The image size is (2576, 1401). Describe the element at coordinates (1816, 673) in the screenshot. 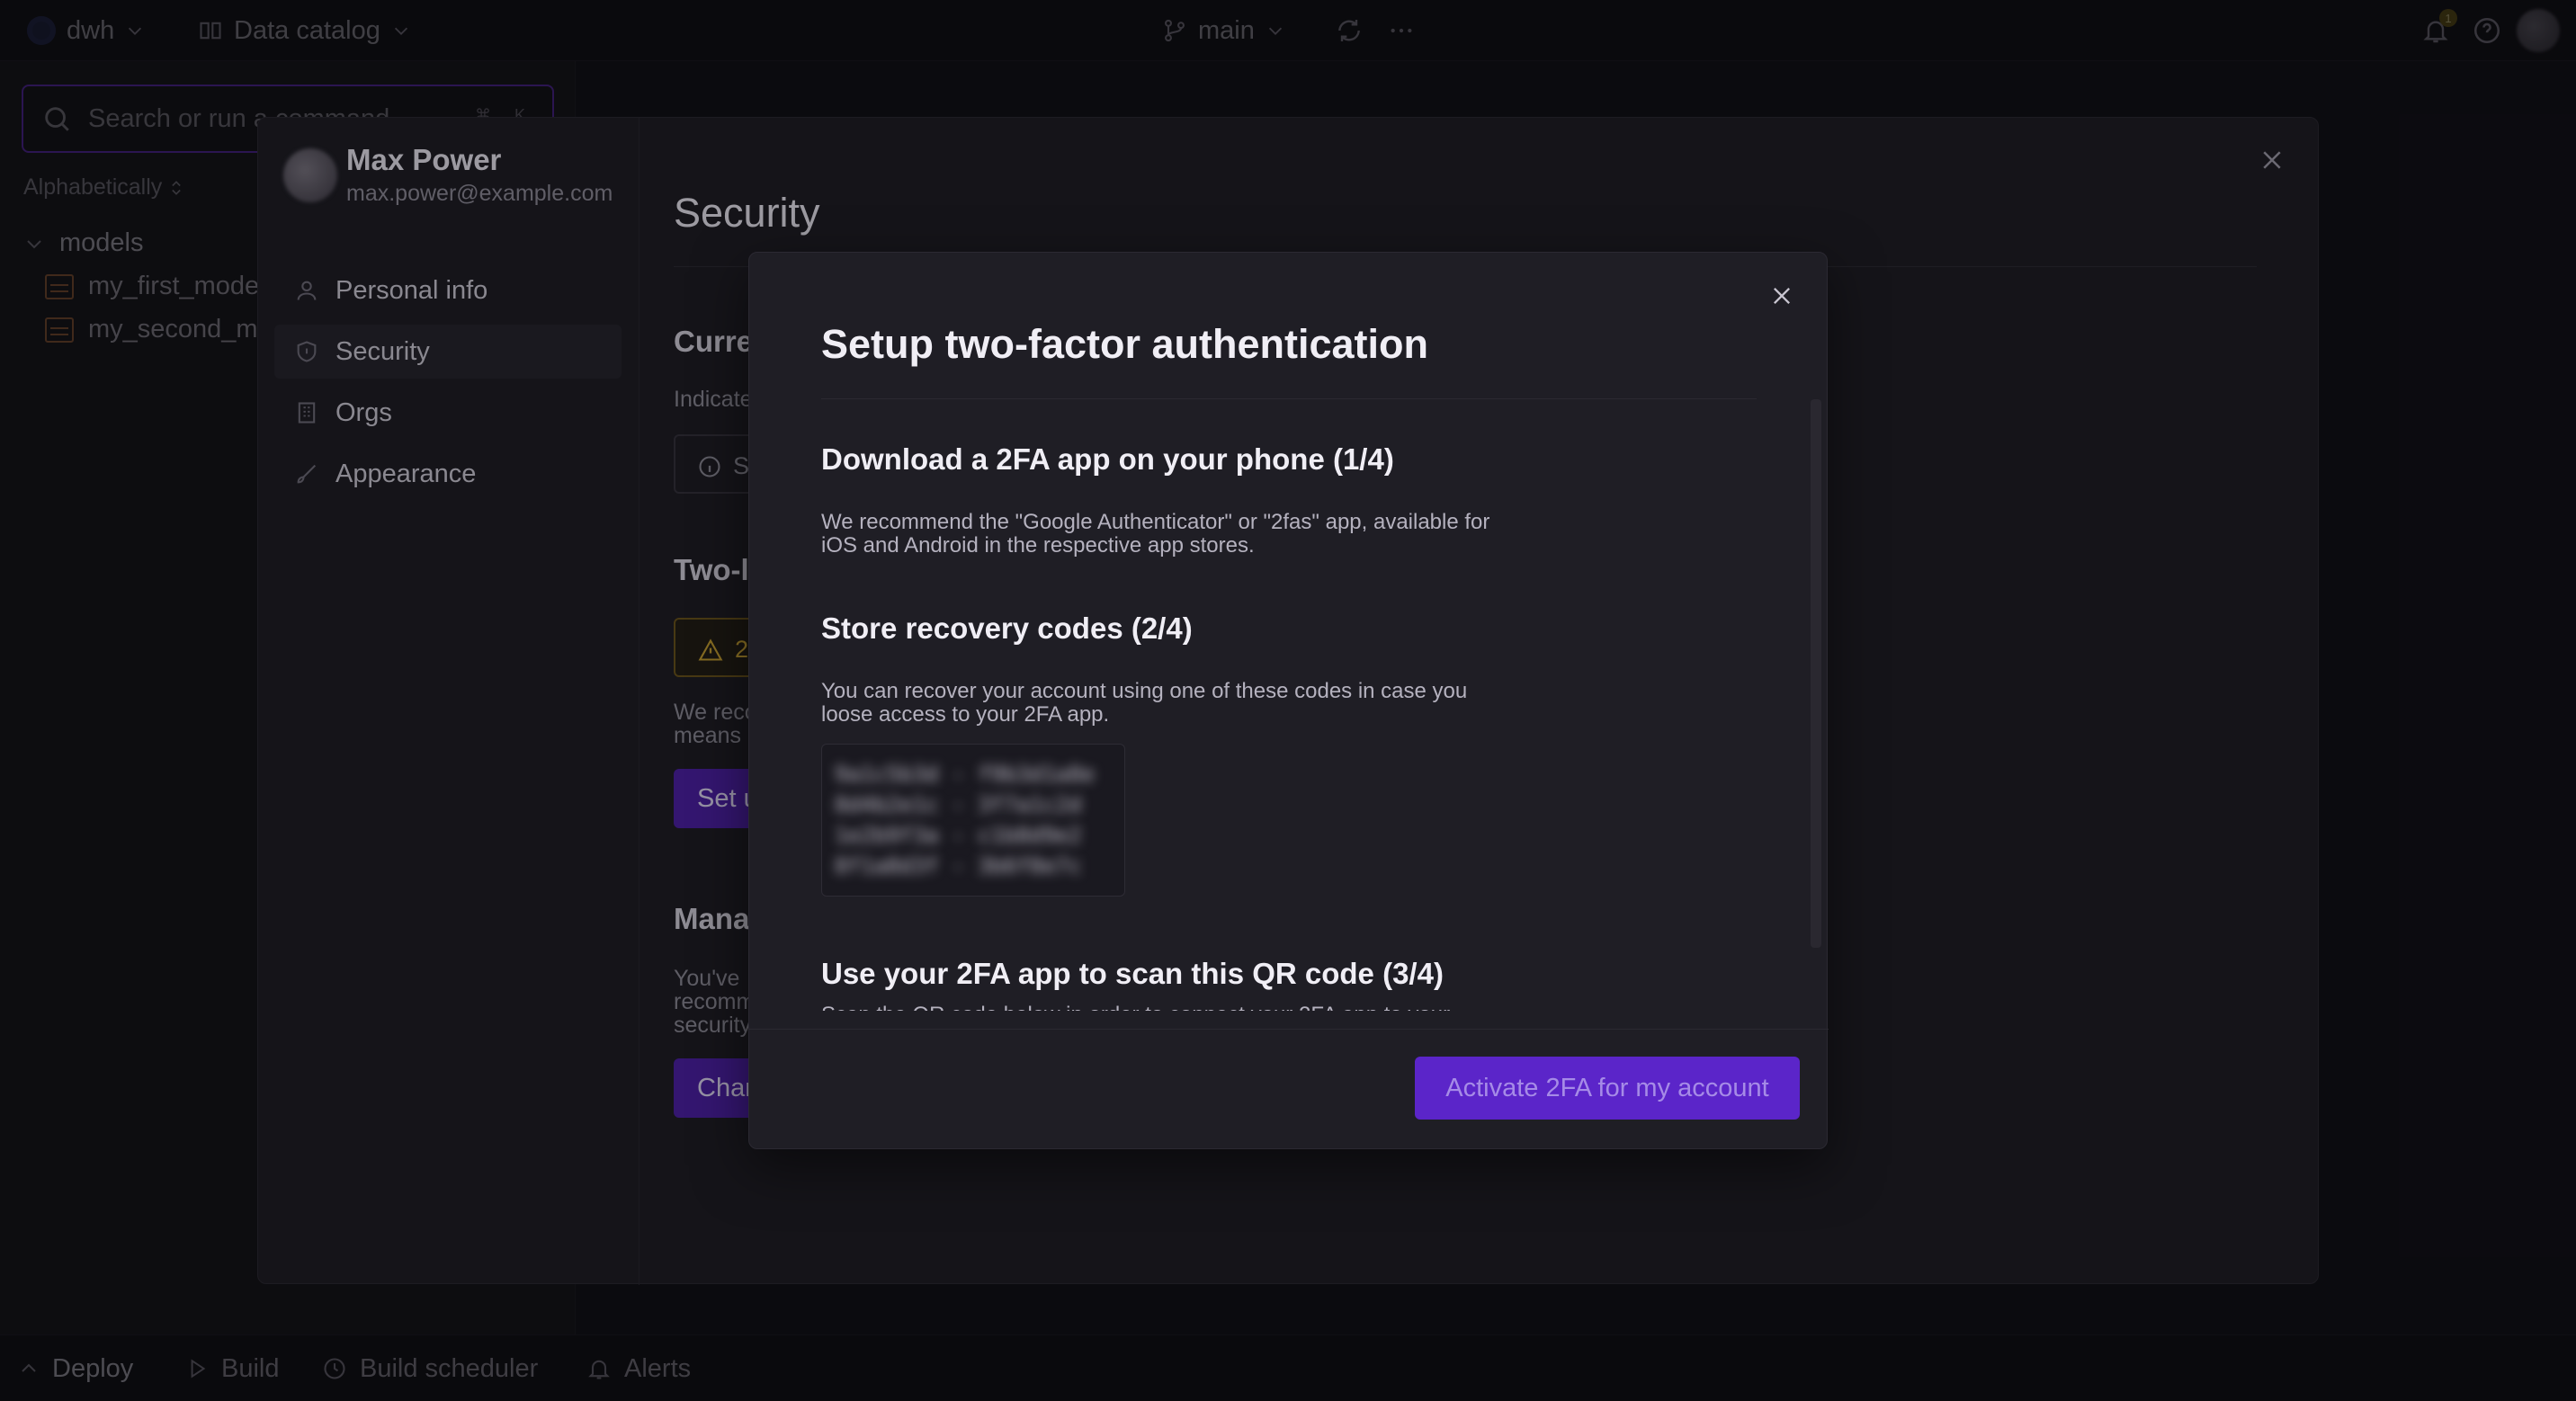

I see `scrollbar` at that location.